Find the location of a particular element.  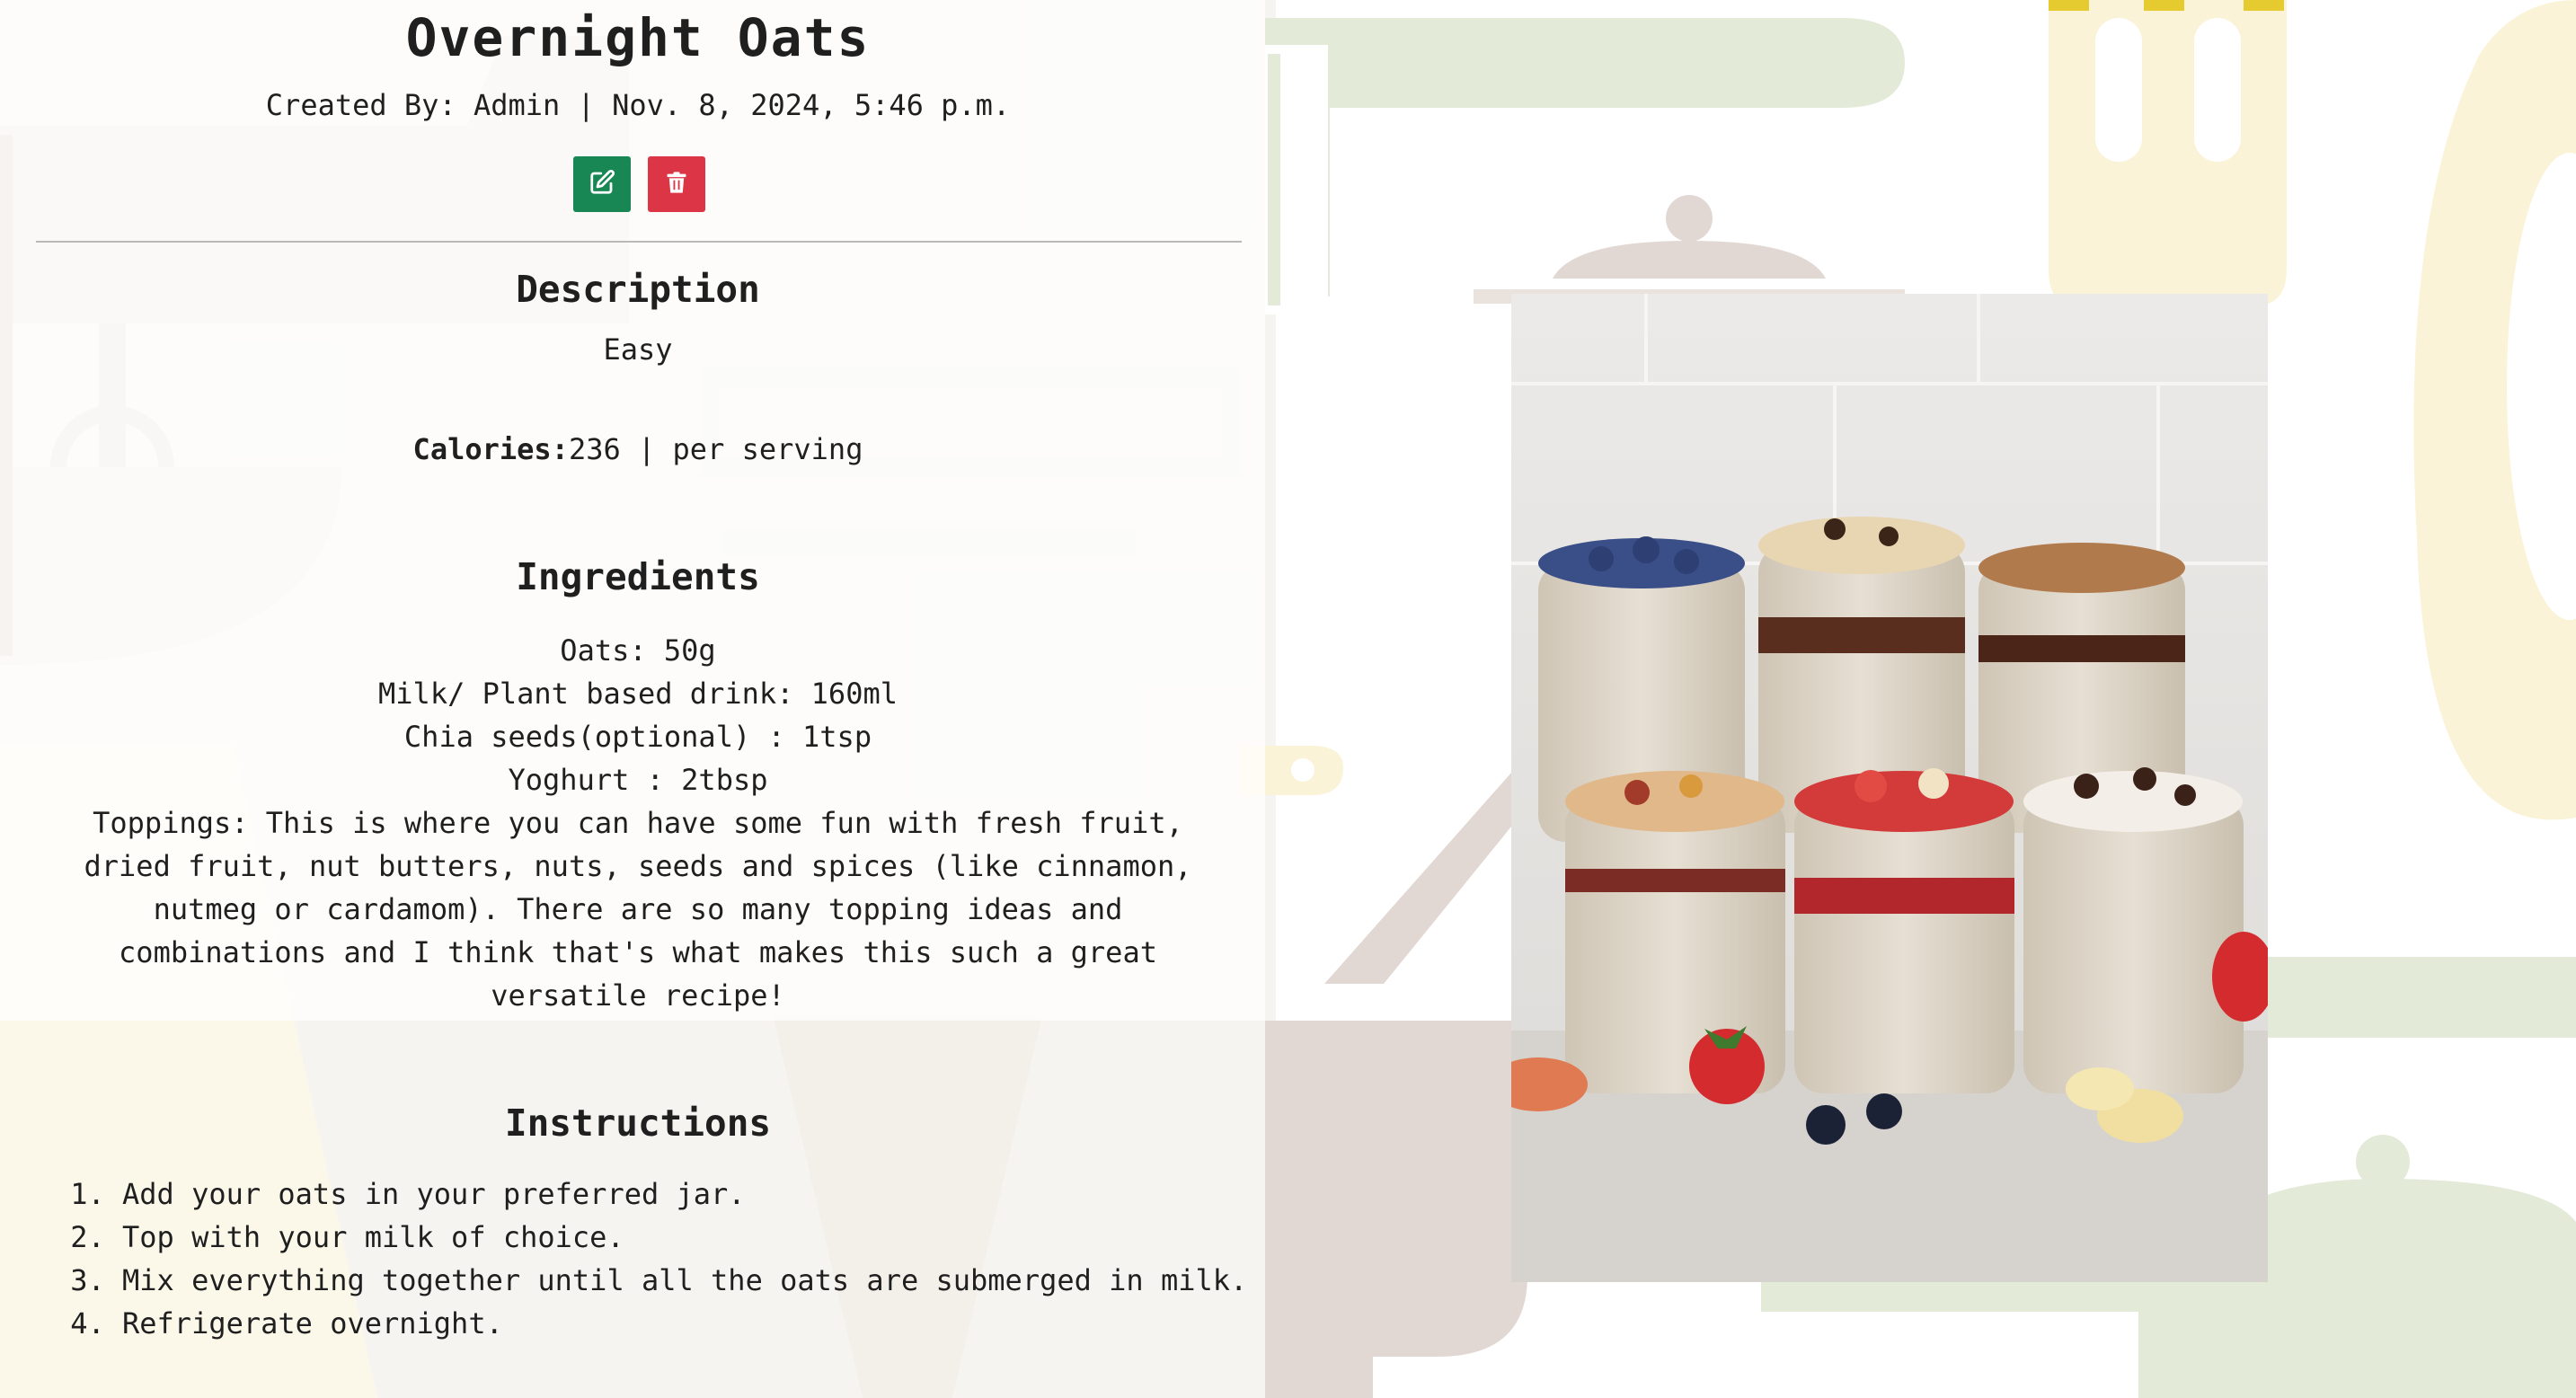

edit-button is located at coordinates (602, 184).